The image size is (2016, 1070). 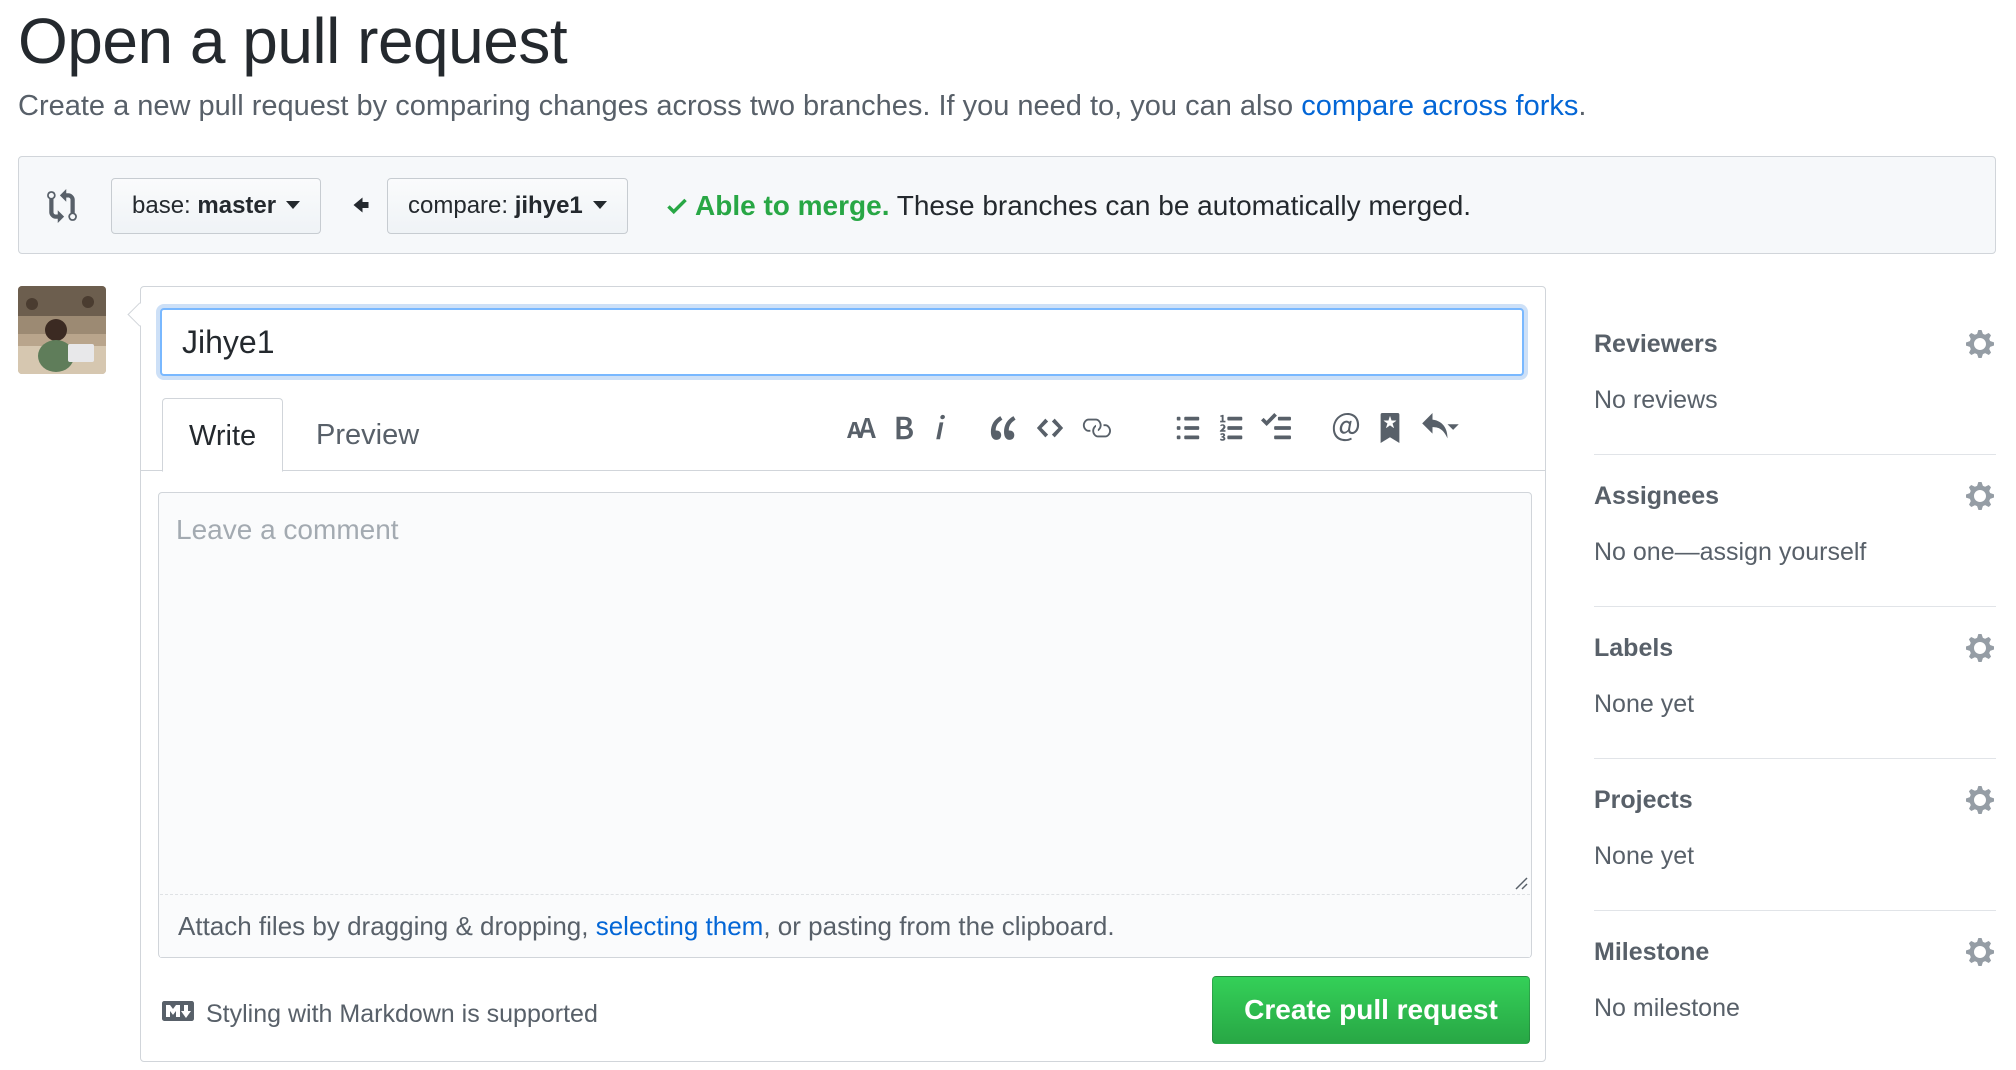 What do you see at coordinates (1004, 428) in the screenshot?
I see `quote-icon` at bounding box center [1004, 428].